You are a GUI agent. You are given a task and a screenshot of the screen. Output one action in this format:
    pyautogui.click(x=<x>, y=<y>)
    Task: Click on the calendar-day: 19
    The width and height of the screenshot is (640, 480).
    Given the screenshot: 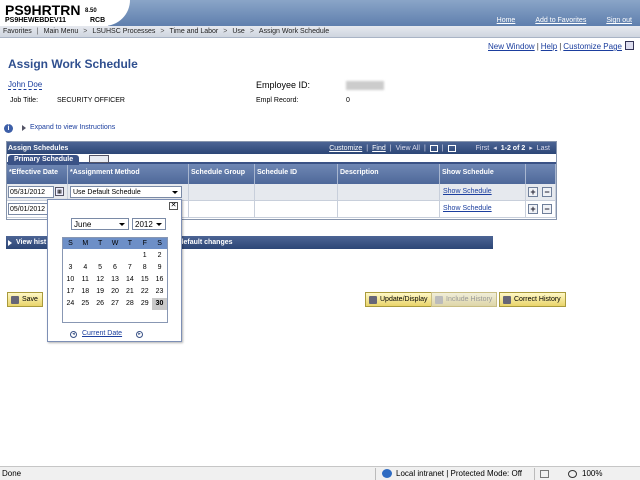 What is the action you would take?
    pyautogui.click(x=100, y=292)
    